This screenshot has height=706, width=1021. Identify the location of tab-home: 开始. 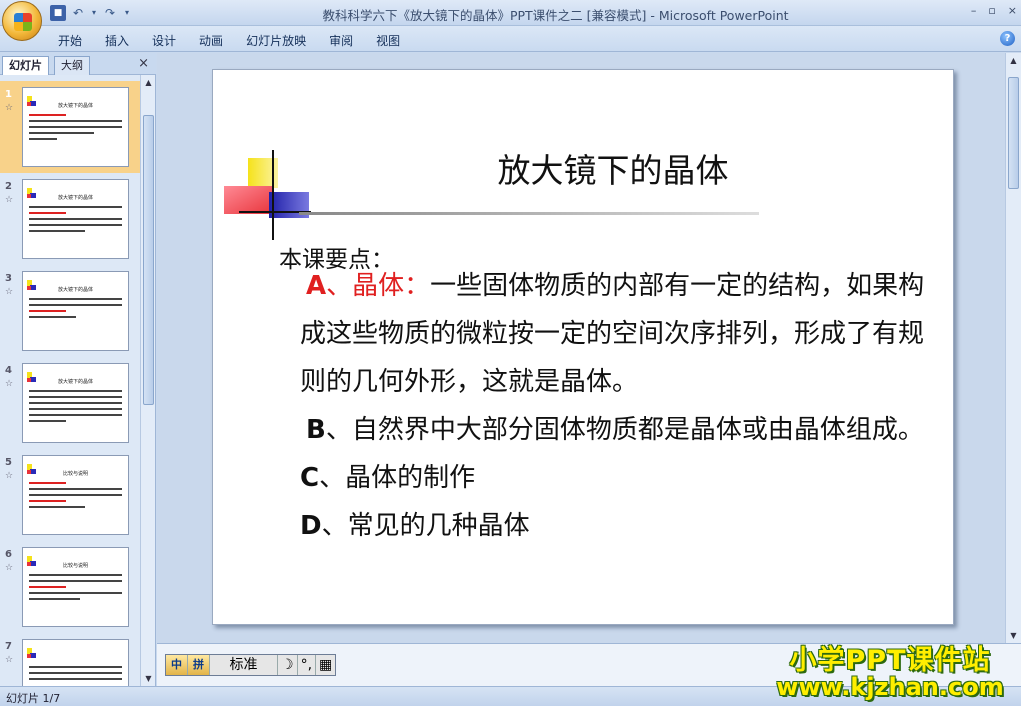
(76, 40).